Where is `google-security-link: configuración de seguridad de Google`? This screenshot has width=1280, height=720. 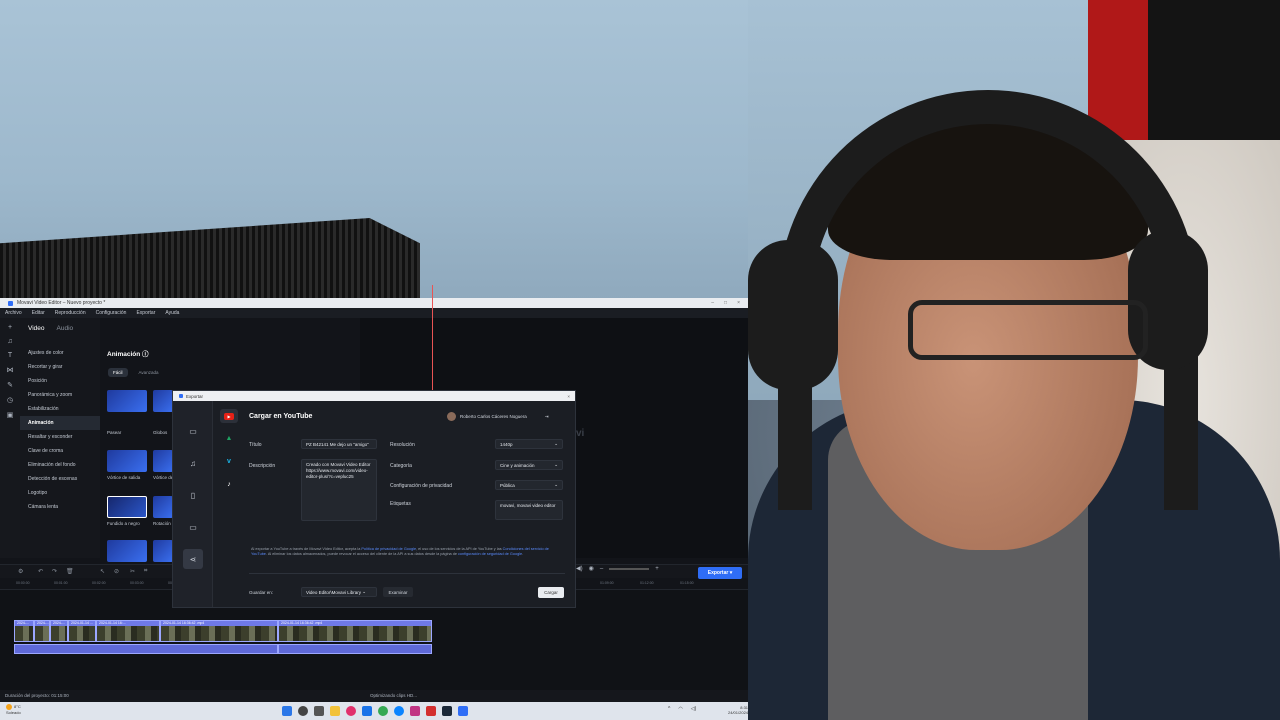 google-security-link: configuración de seguridad de Google is located at coordinates (490, 554).